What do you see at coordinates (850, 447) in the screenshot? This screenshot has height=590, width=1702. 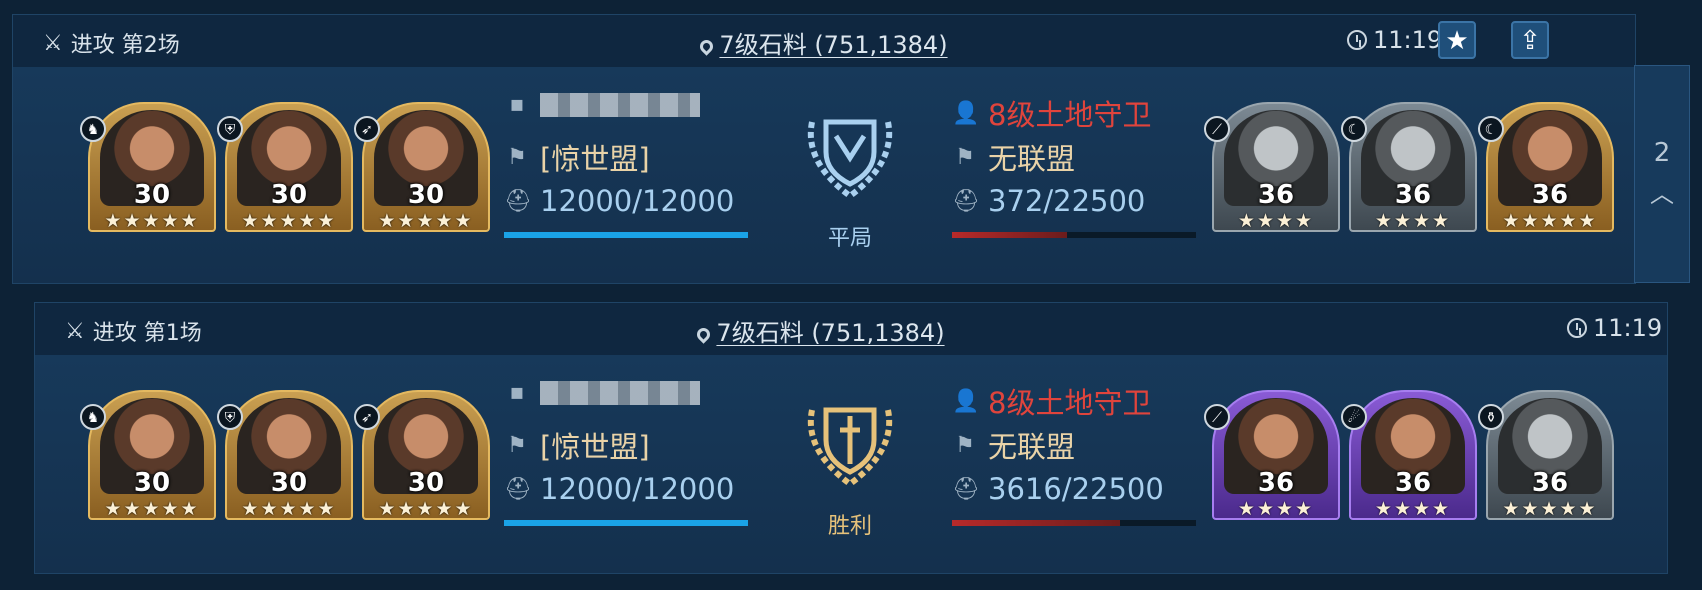 I see `victory-emblem-icon` at bounding box center [850, 447].